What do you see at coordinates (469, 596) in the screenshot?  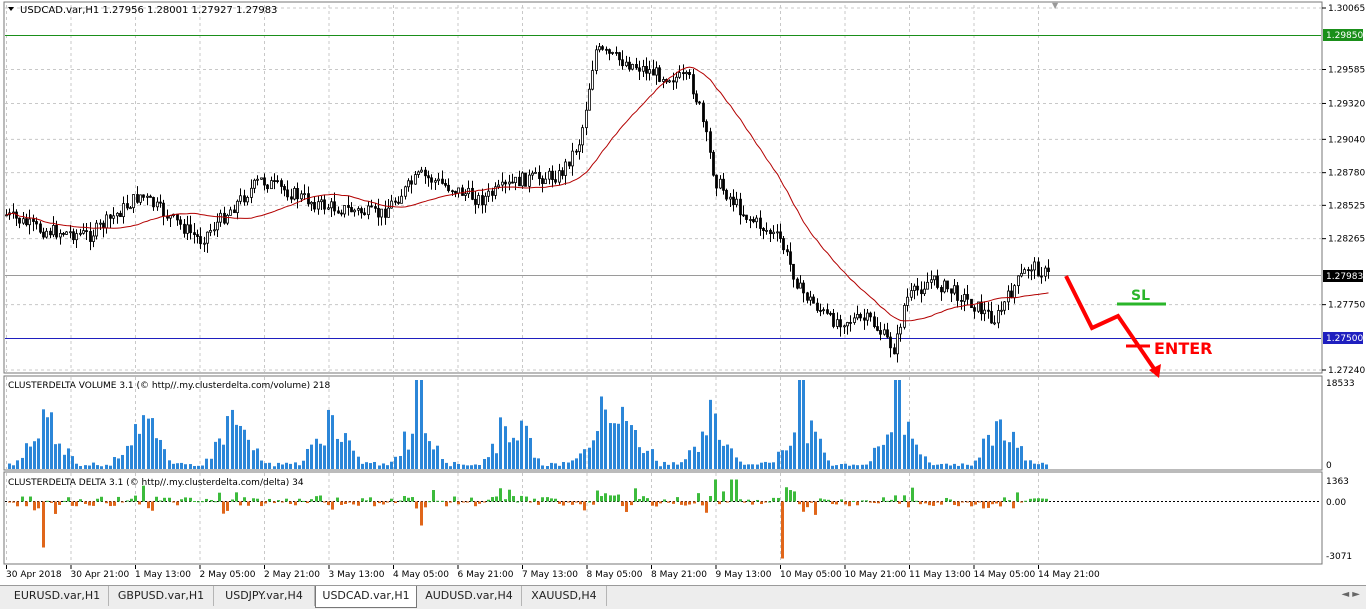 I see `tab-audusd: AUDUSD.var,H4` at bounding box center [469, 596].